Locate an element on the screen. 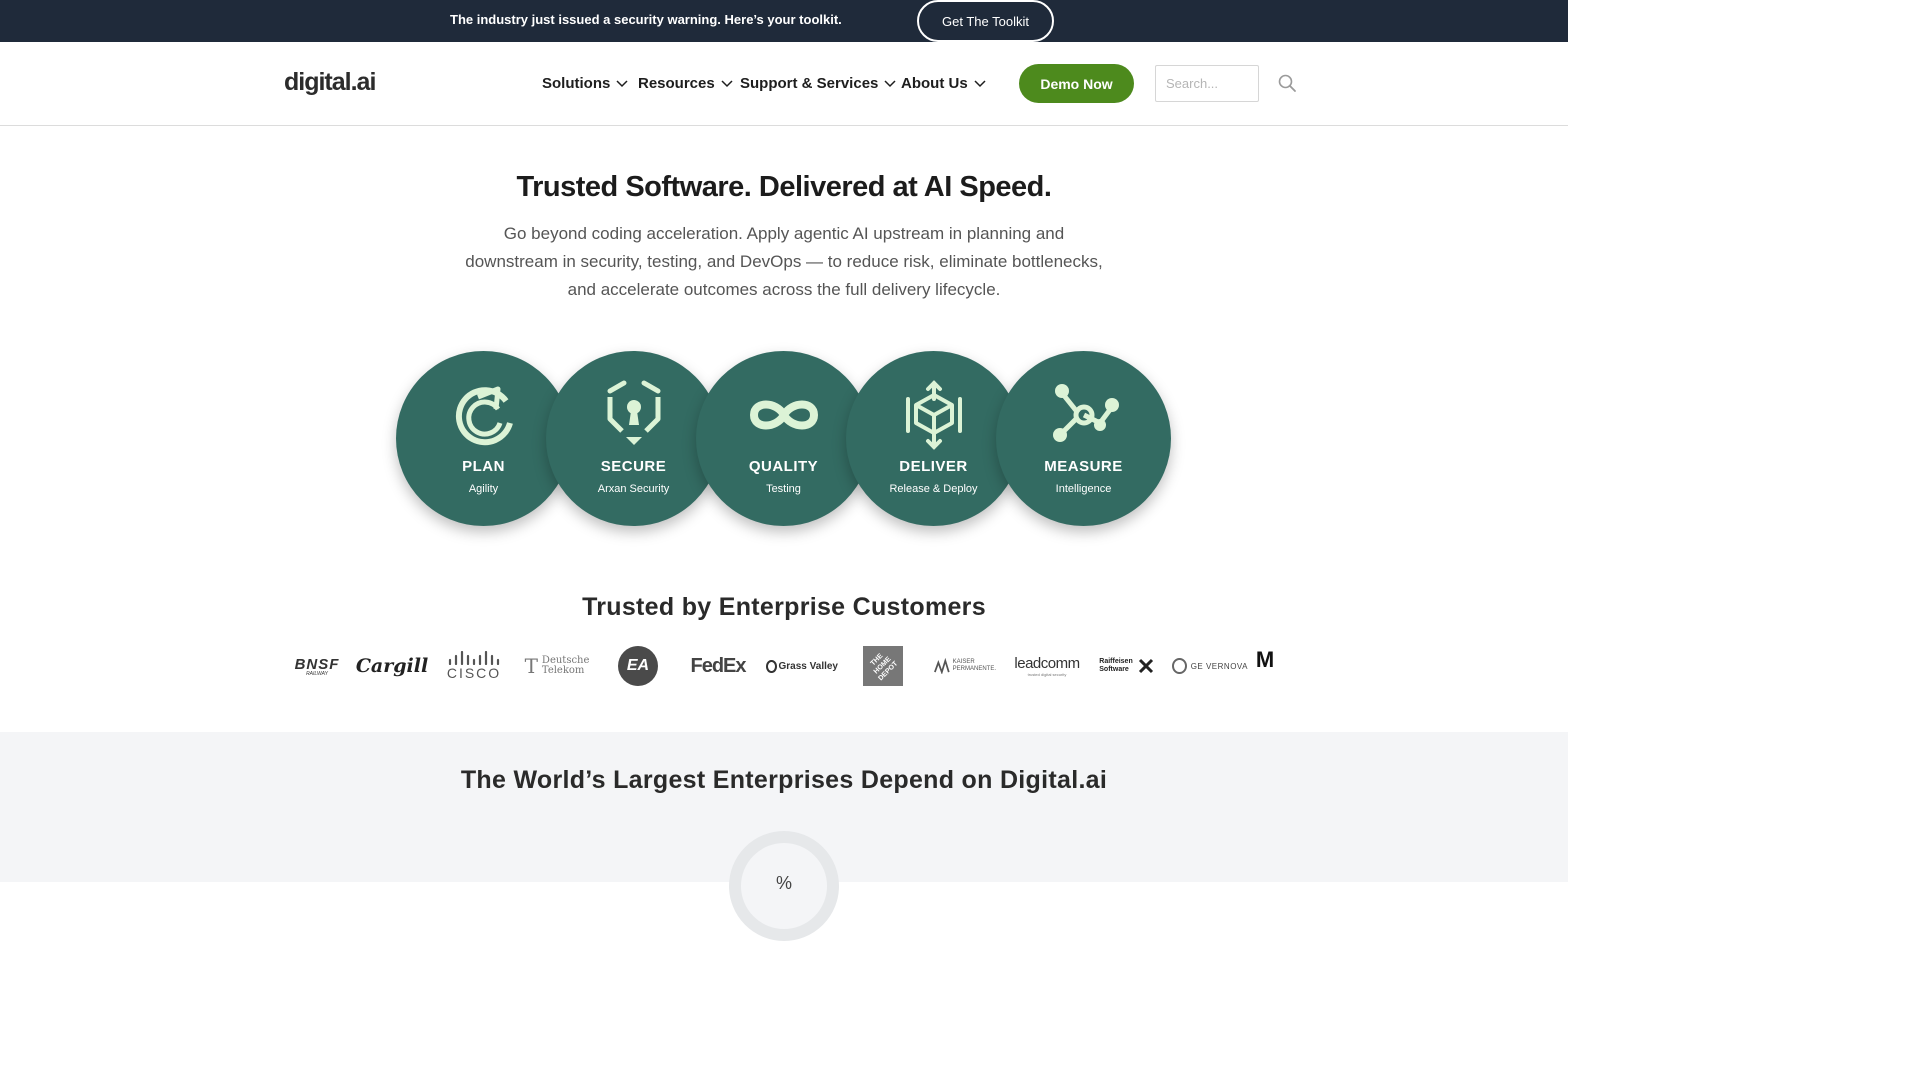  digital-ai-logo: digital.ai is located at coordinates (330, 82).